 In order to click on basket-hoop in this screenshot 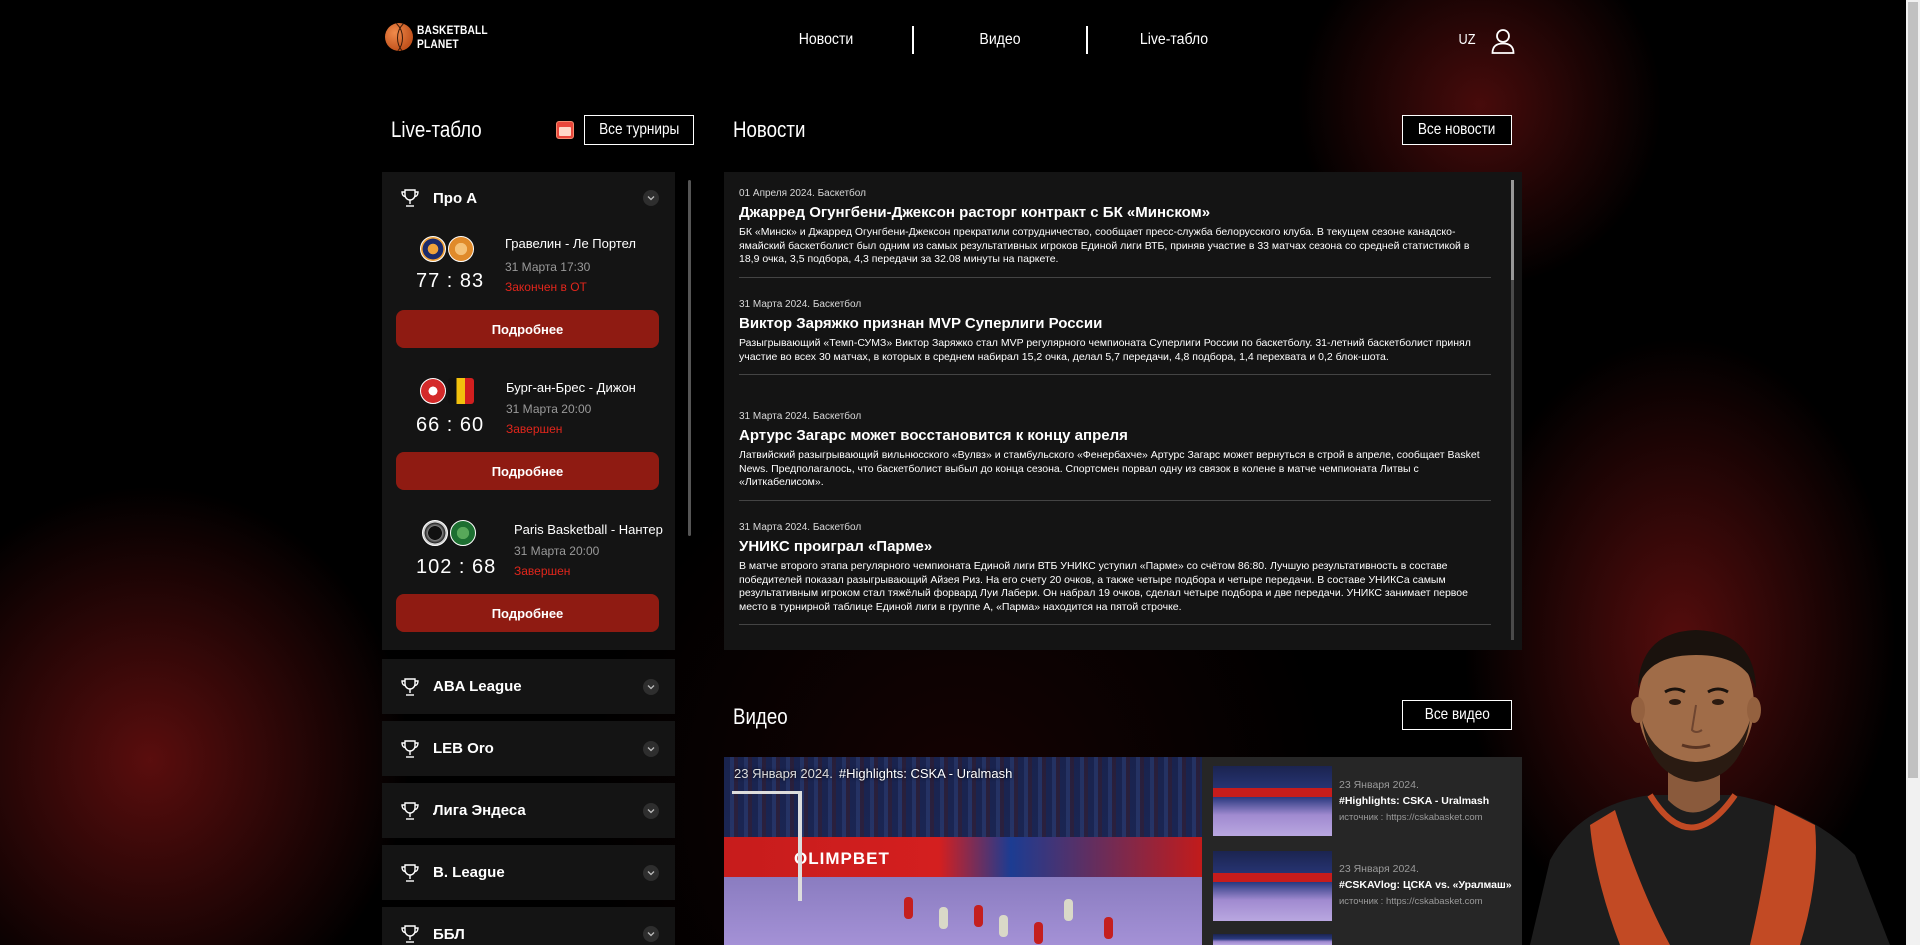, I will do `click(767, 846)`.